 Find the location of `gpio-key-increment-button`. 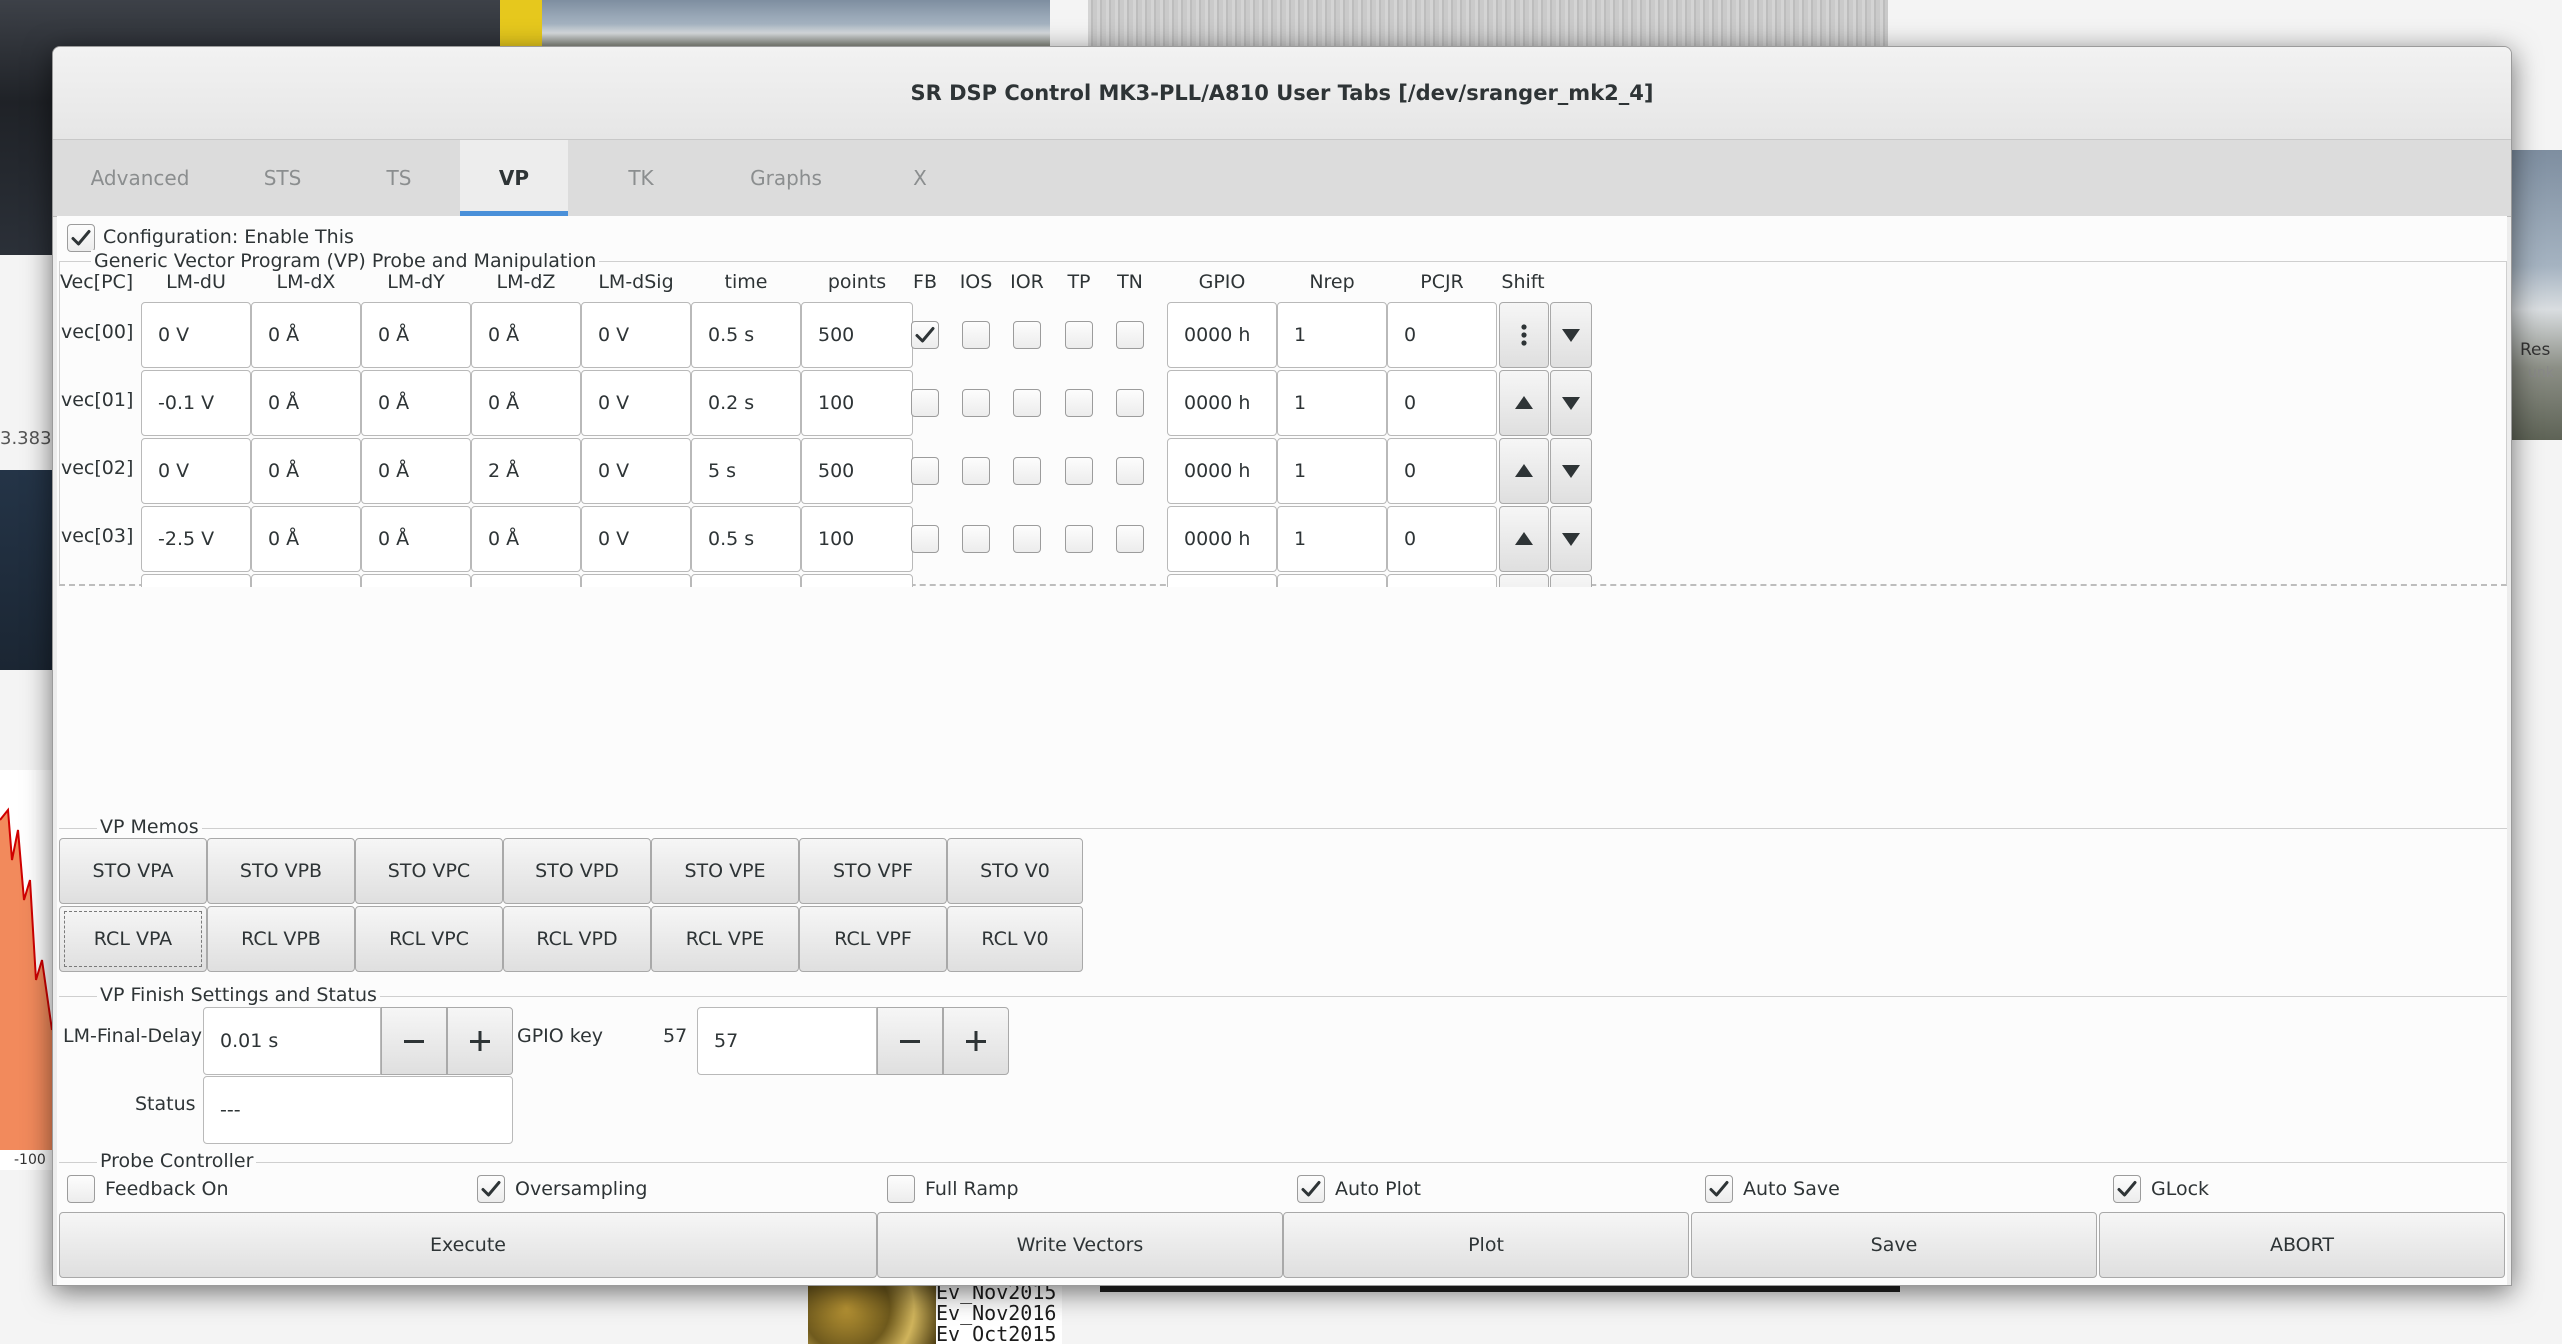

gpio-key-increment-button is located at coordinates (976, 1041).